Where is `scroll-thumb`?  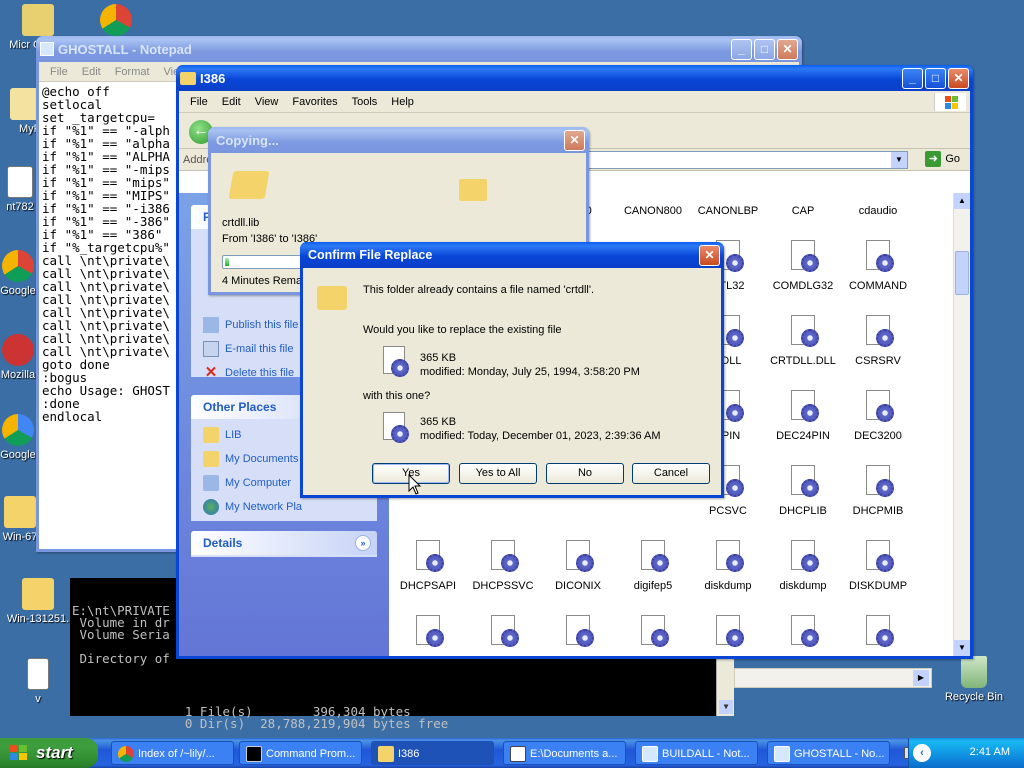 scroll-thumb is located at coordinates (962, 273).